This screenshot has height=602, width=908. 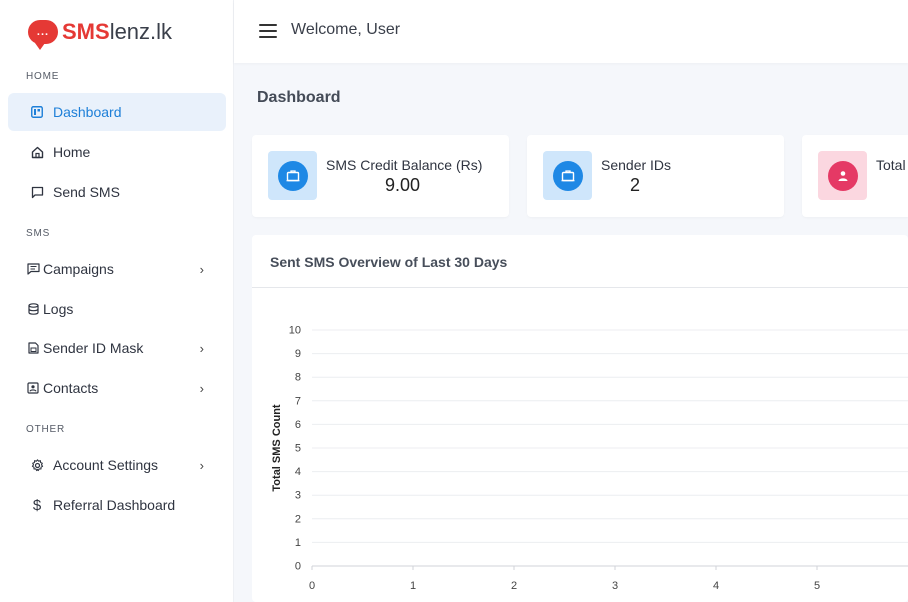 I want to click on y-tick-label: 8, so click(x=298, y=378).